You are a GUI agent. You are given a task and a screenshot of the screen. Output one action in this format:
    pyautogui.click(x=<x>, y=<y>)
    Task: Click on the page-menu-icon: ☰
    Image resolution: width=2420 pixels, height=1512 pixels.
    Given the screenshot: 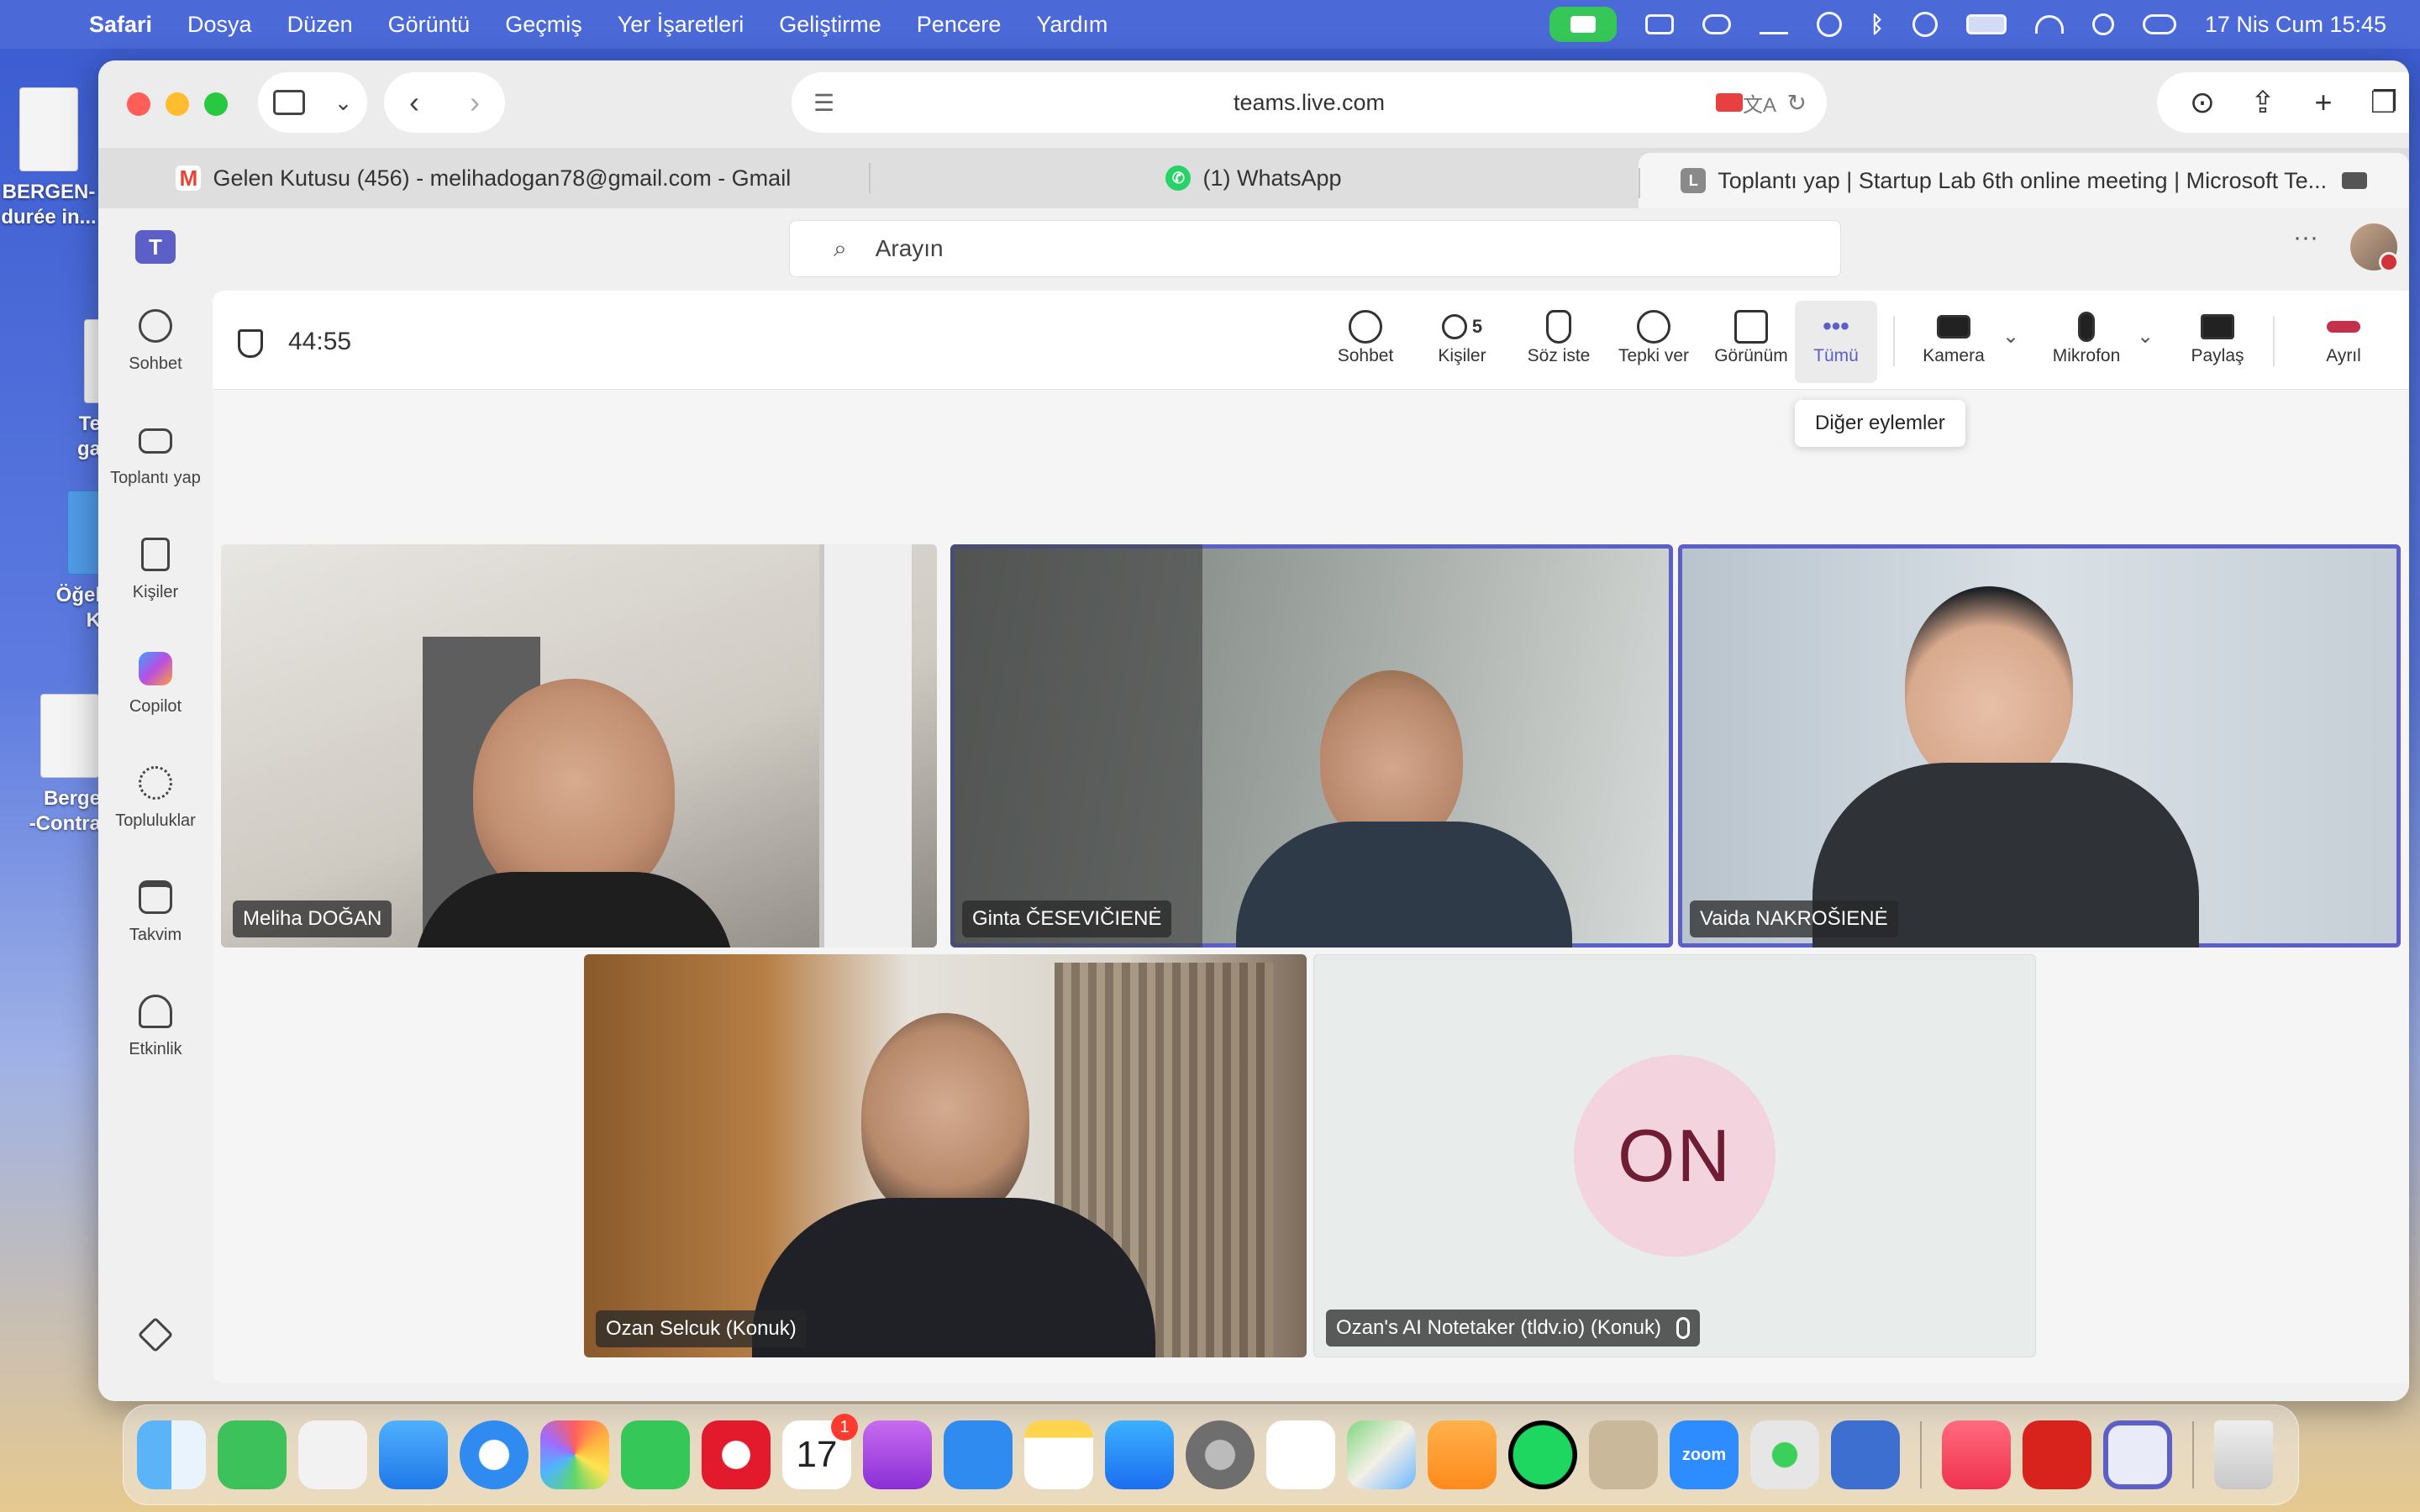 What is the action you would take?
    pyautogui.click(x=824, y=103)
    